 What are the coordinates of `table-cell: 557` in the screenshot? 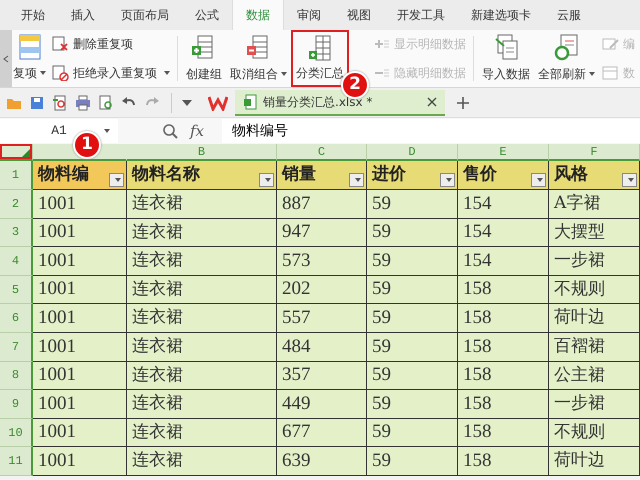 It's located at (322, 318).